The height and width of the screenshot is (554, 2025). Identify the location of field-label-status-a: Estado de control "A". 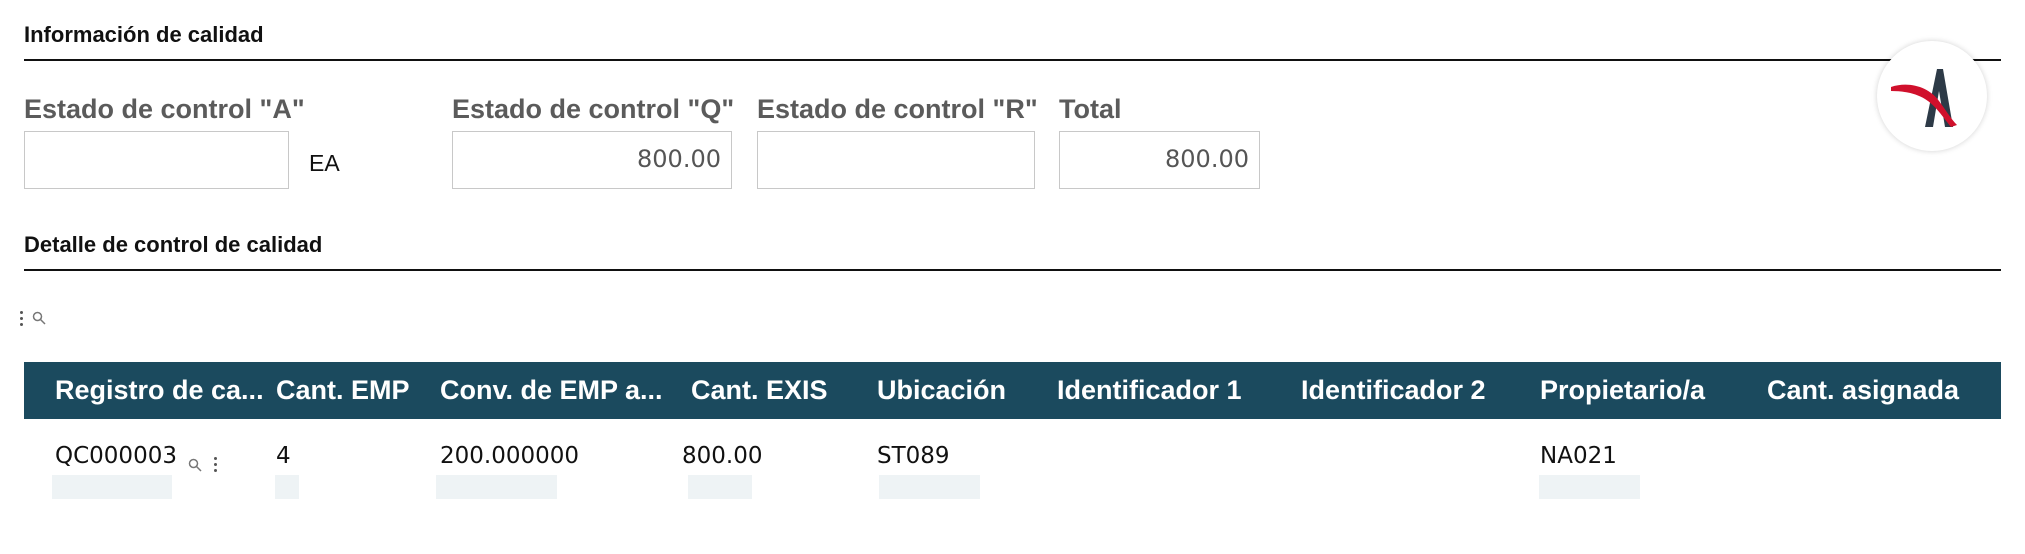
(164, 109).